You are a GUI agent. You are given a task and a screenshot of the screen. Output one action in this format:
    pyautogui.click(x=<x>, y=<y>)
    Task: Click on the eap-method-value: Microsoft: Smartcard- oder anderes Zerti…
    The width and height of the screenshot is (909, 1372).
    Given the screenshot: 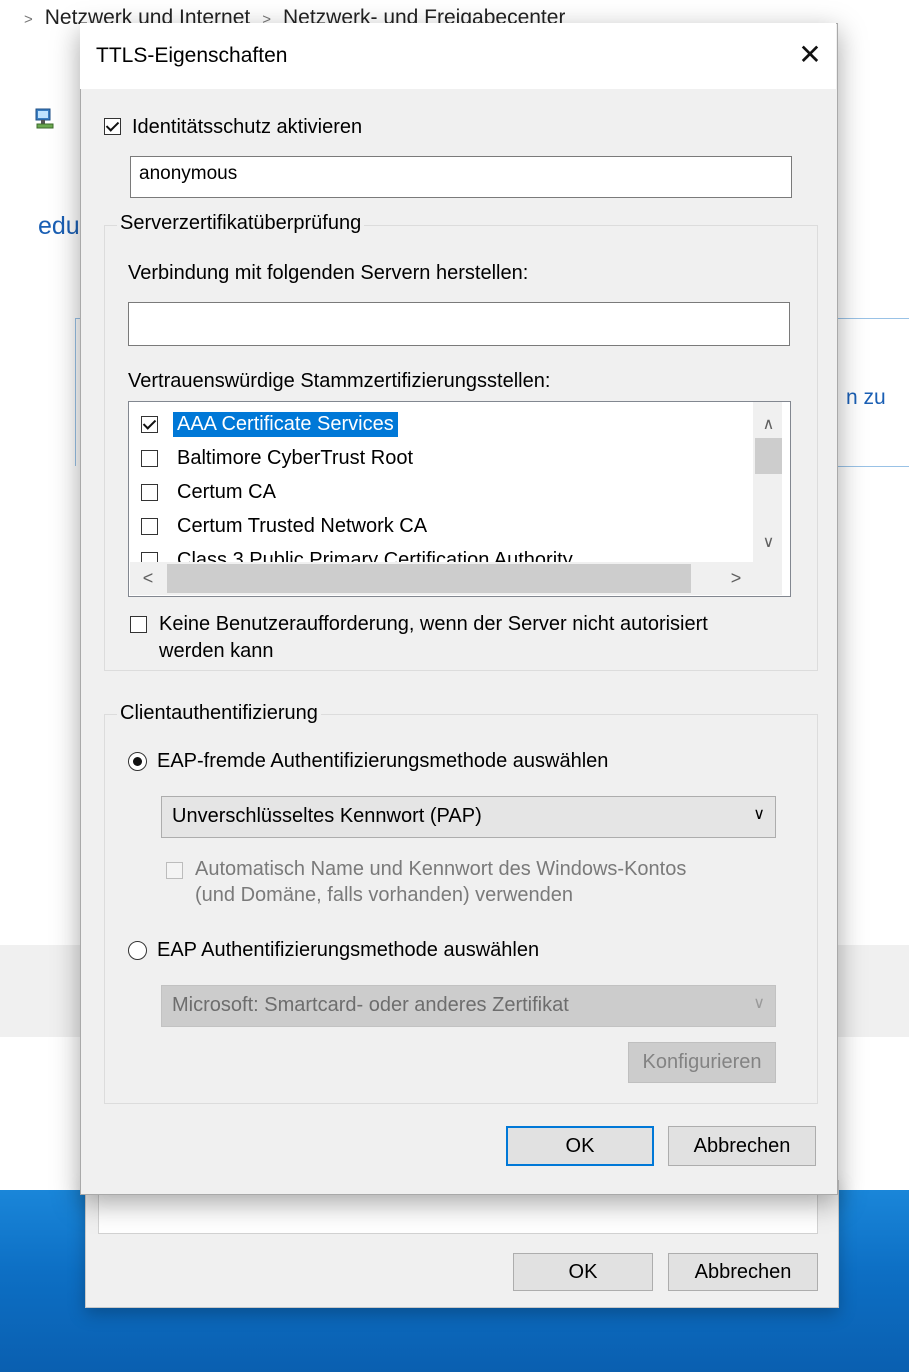 What is the action you would take?
    pyautogui.click(x=370, y=1005)
    